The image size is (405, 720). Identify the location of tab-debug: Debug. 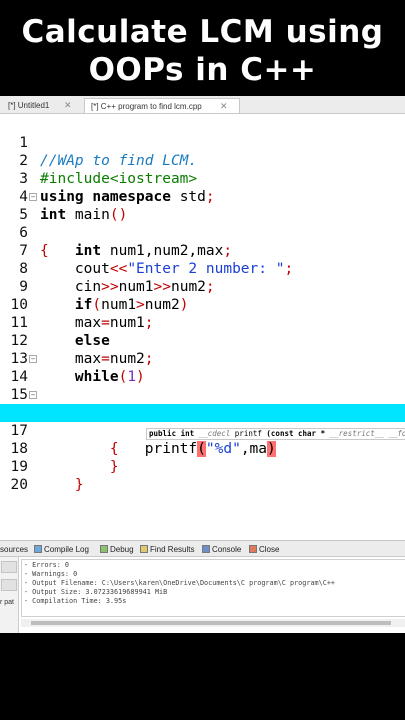
(117, 549).